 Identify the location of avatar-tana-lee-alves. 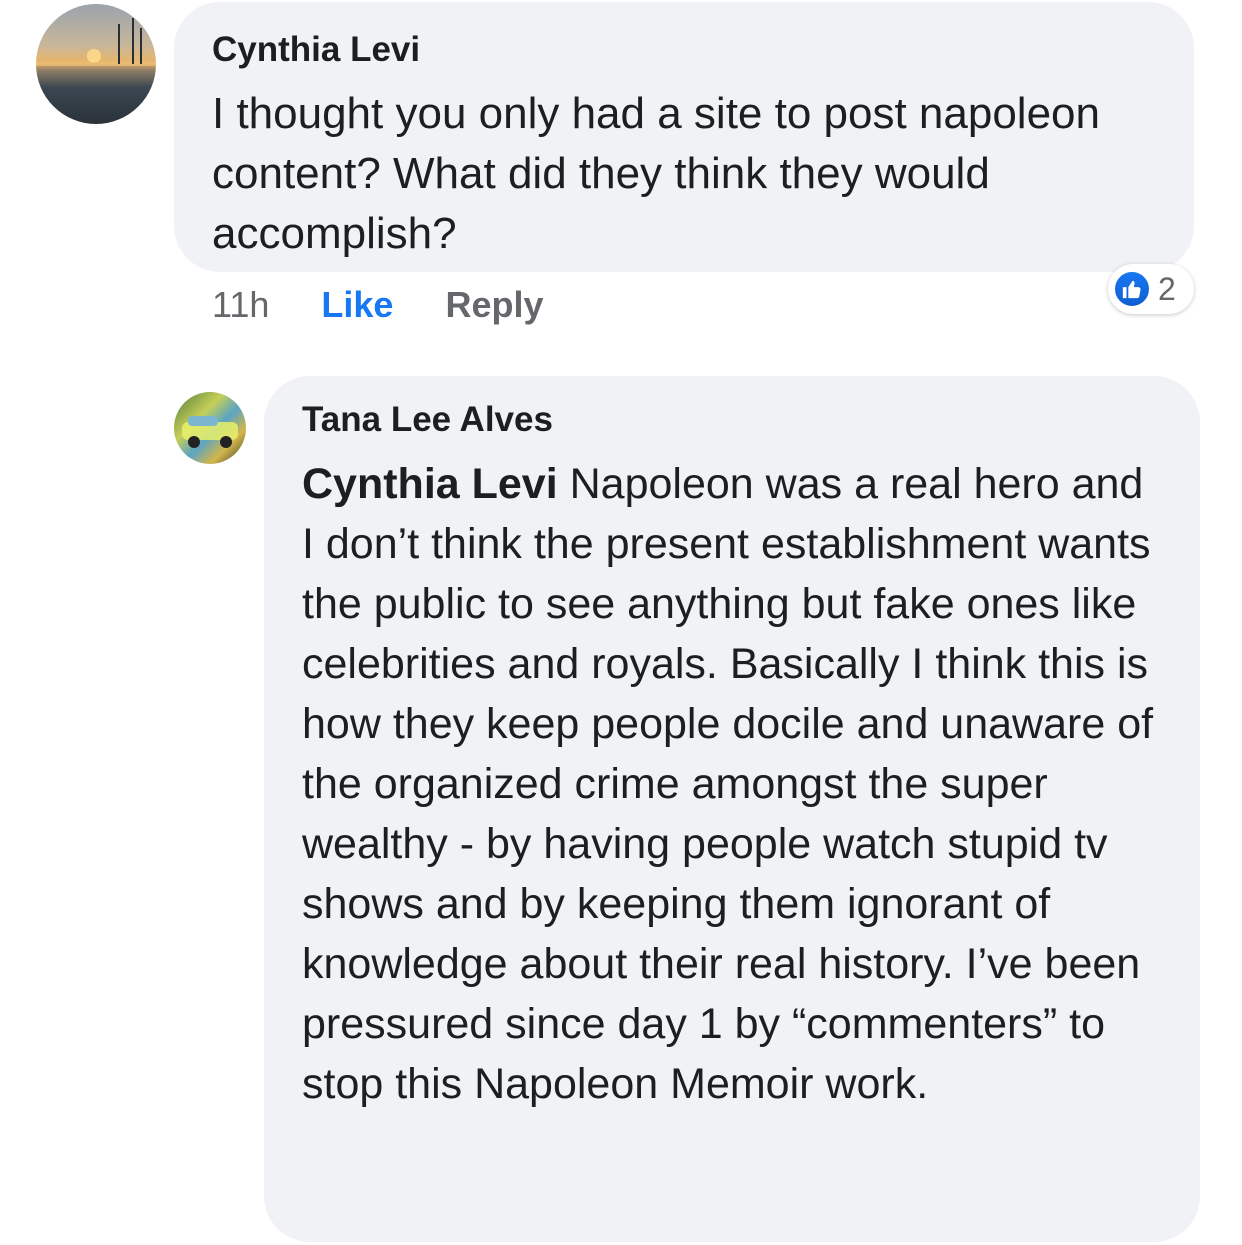
(210, 428).